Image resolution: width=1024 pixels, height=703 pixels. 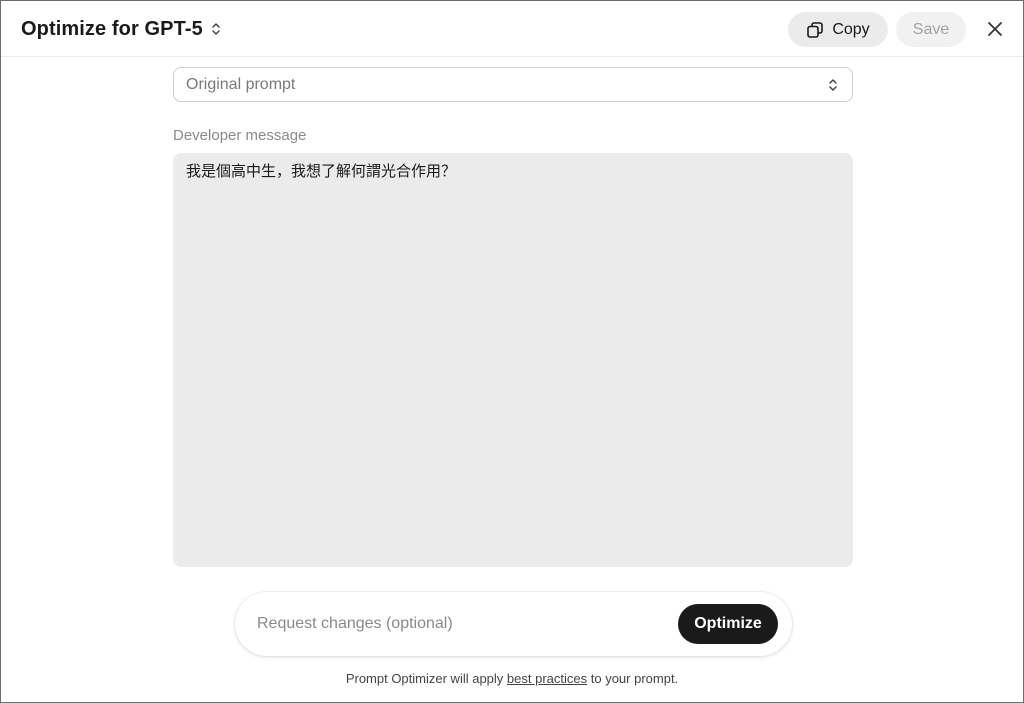 What do you see at coordinates (633, 678) in the screenshot?
I see `footer-suffix: to your prompt.` at bounding box center [633, 678].